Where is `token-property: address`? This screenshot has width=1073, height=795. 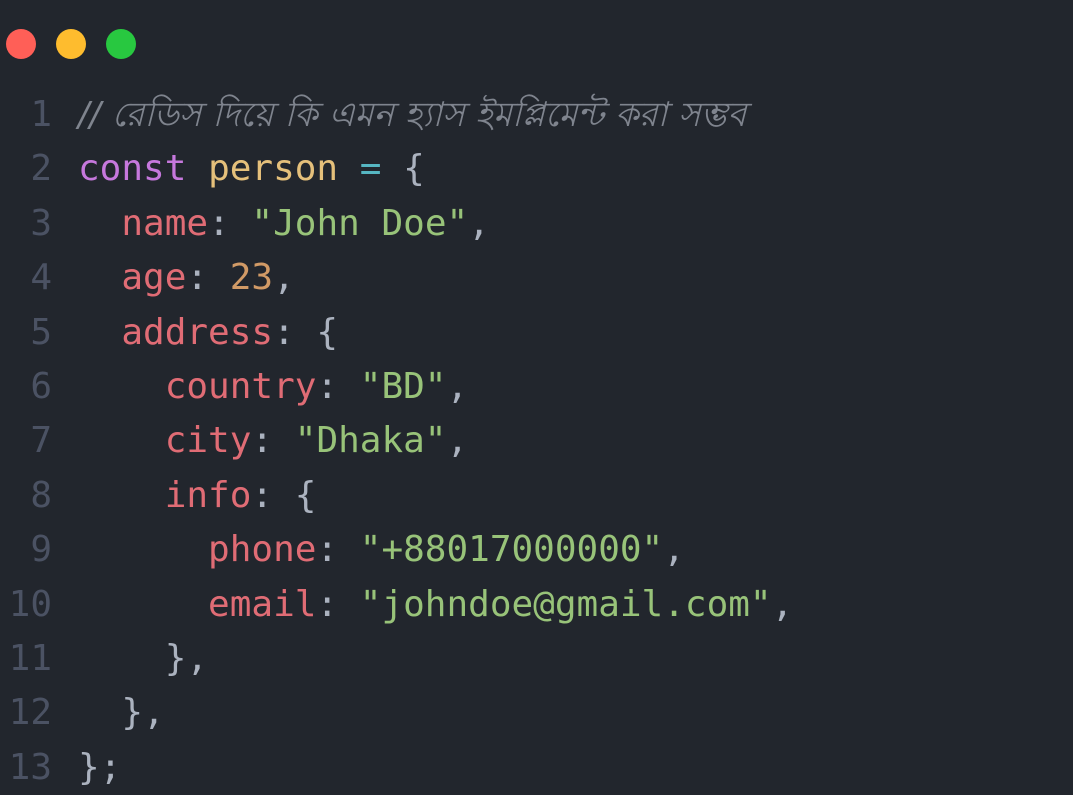
token-property: address is located at coordinates (197, 332).